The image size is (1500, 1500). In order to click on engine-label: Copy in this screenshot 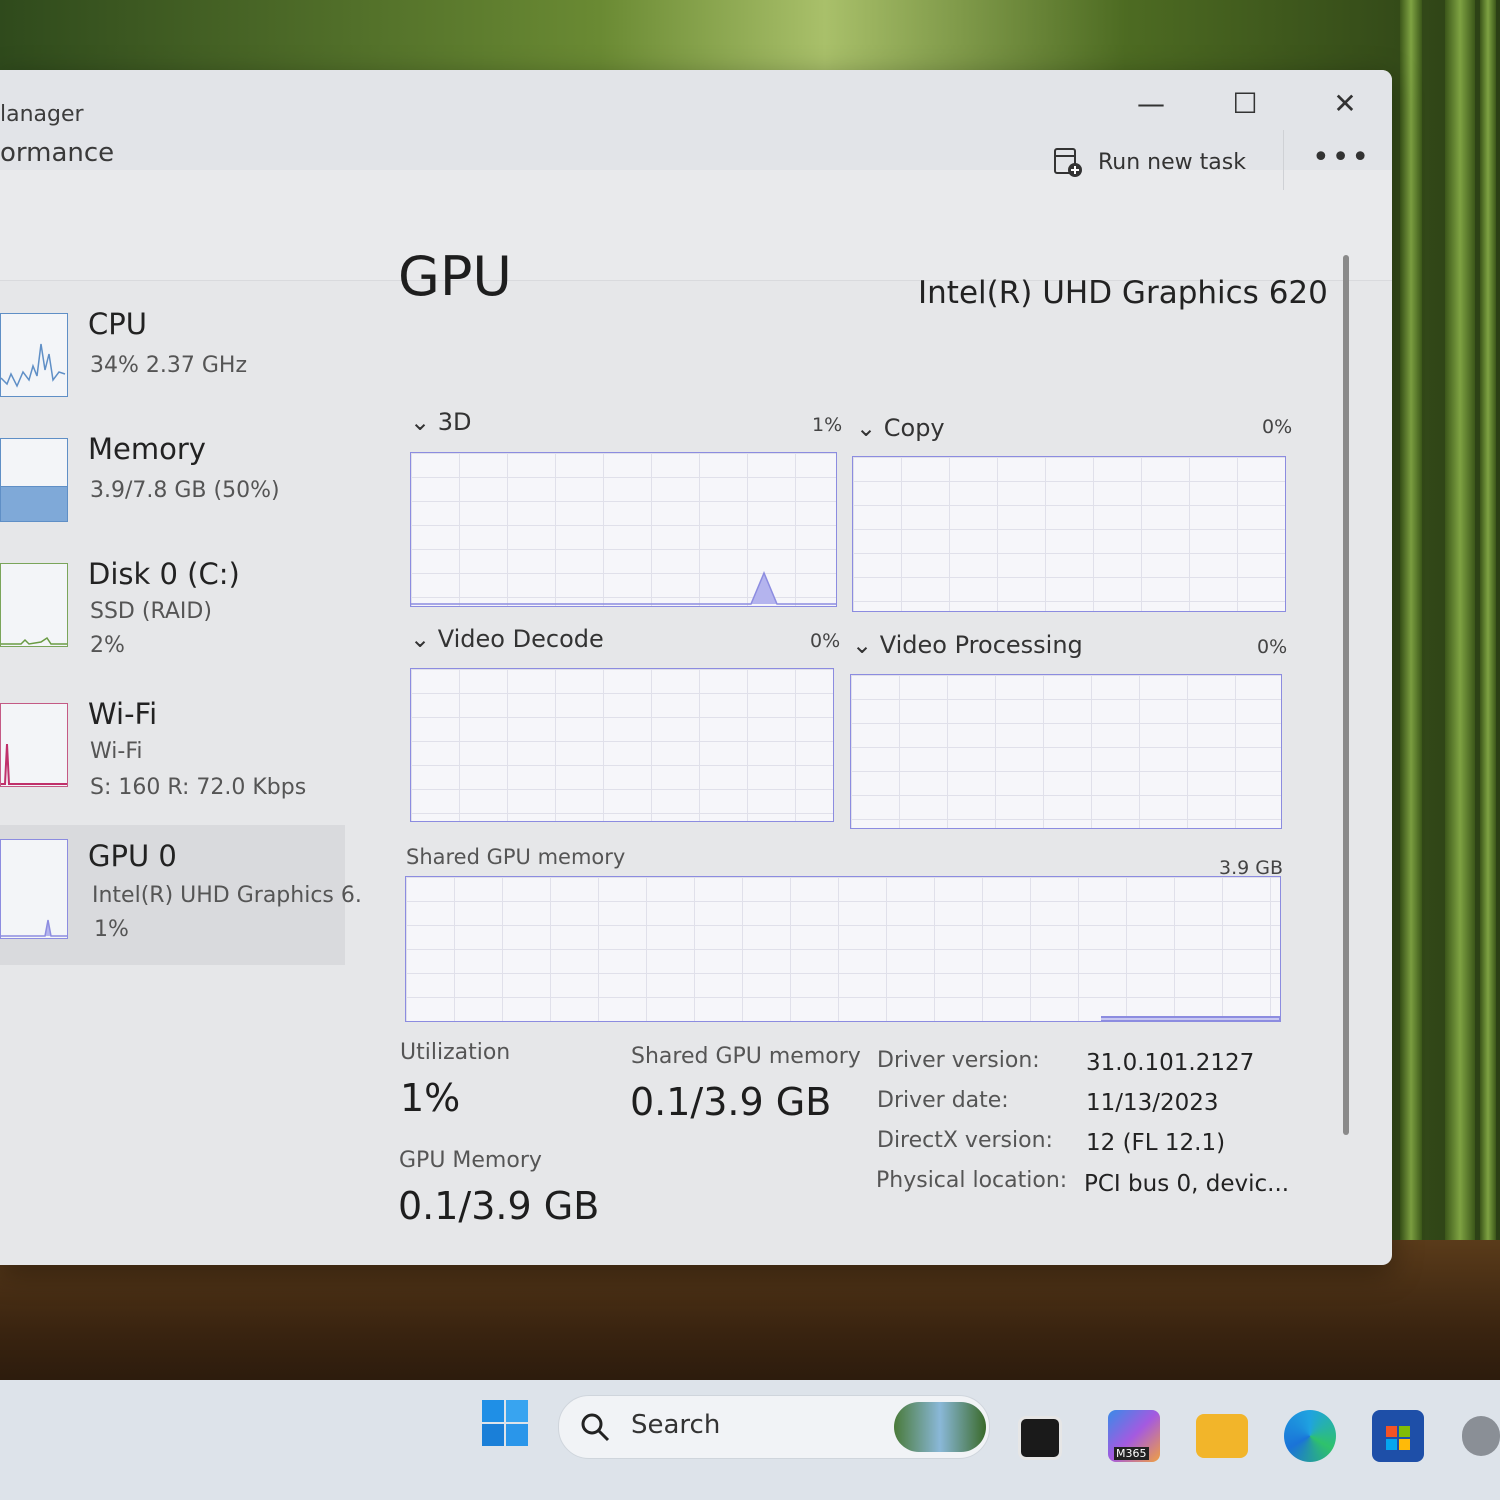, I will do `click(914, 428)`.